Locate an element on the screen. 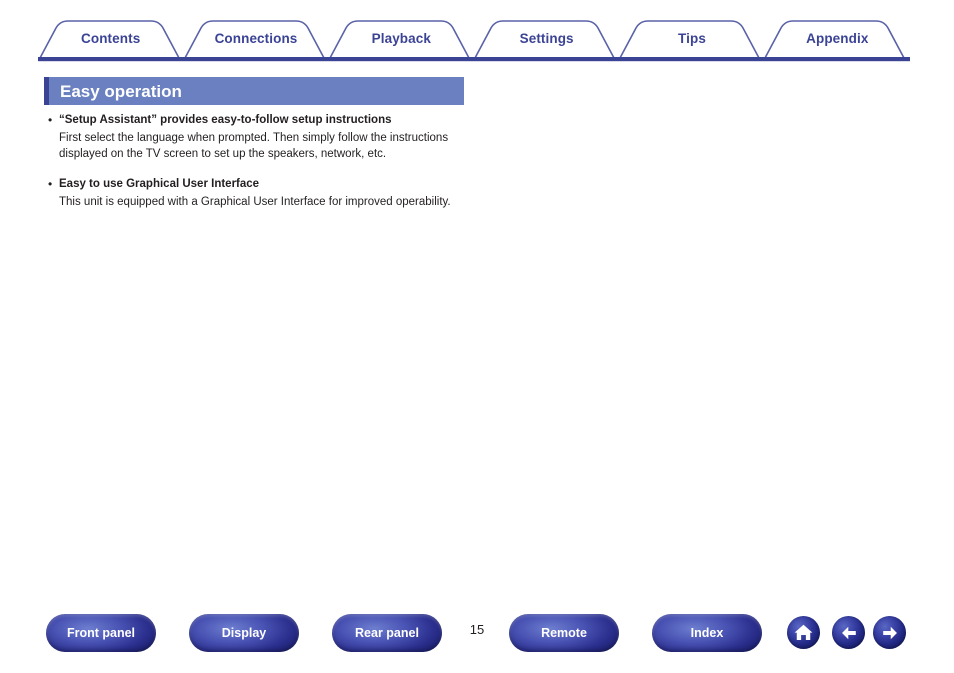 The height and width of the screenshot is (673, 954). home-icon is located at coordinates (803, 632).